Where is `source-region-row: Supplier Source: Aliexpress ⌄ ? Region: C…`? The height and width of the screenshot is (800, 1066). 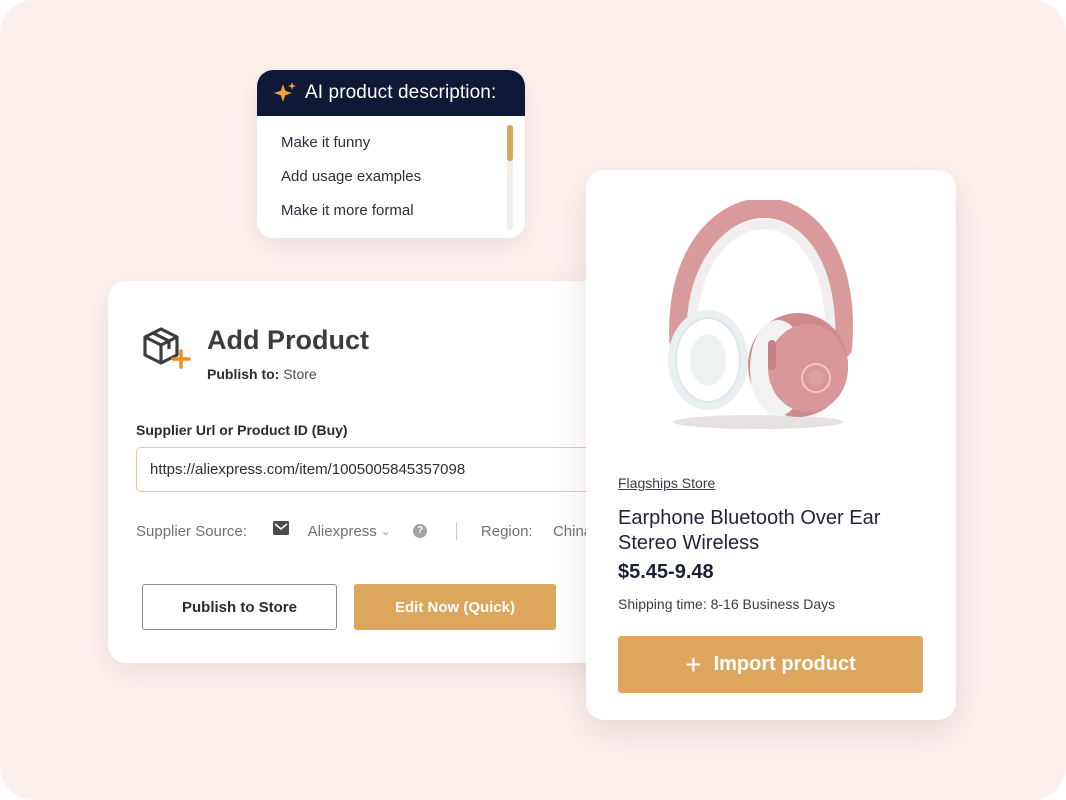
source-region-row: Supplier Source: Aliexpress ⌄ ? Region: C… is located at coordinates (371, 531).